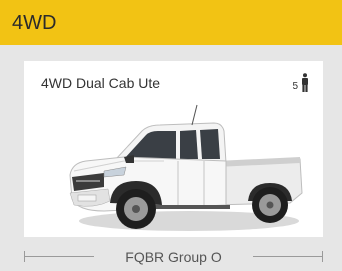 The image size is (342, 271). I want to click on vehicle-name: 4WD Dual Cab Ute, so click(101, 83).